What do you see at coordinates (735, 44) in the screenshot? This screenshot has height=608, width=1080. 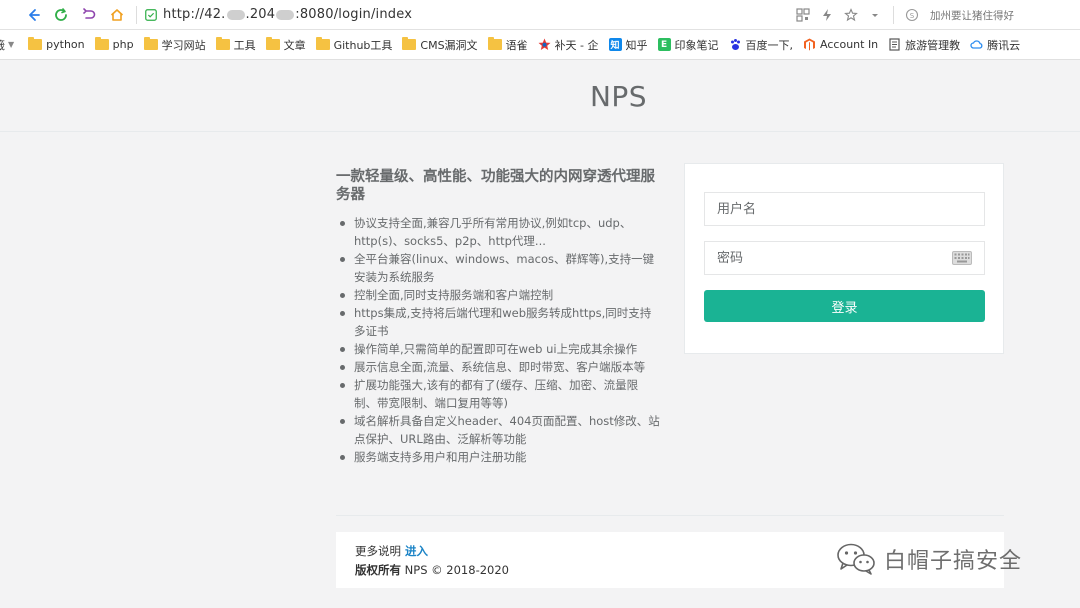 I see `baidu-icon` at bounding box center [735, 44].